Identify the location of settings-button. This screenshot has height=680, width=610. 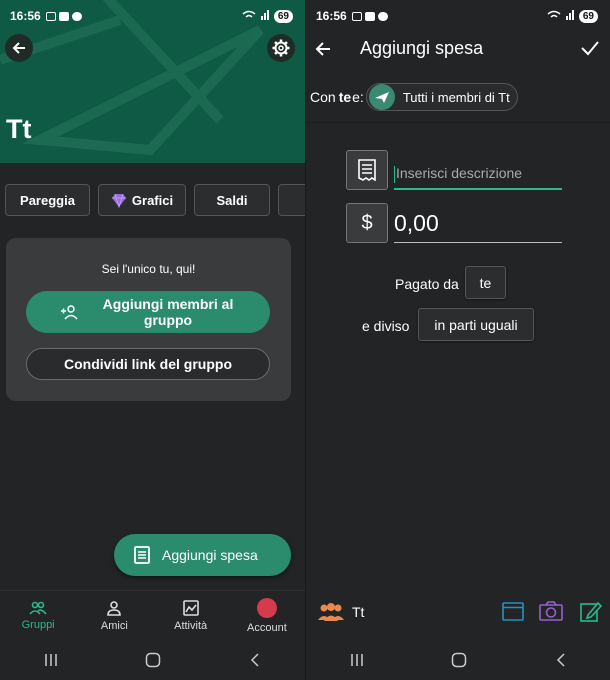
(281, 48).